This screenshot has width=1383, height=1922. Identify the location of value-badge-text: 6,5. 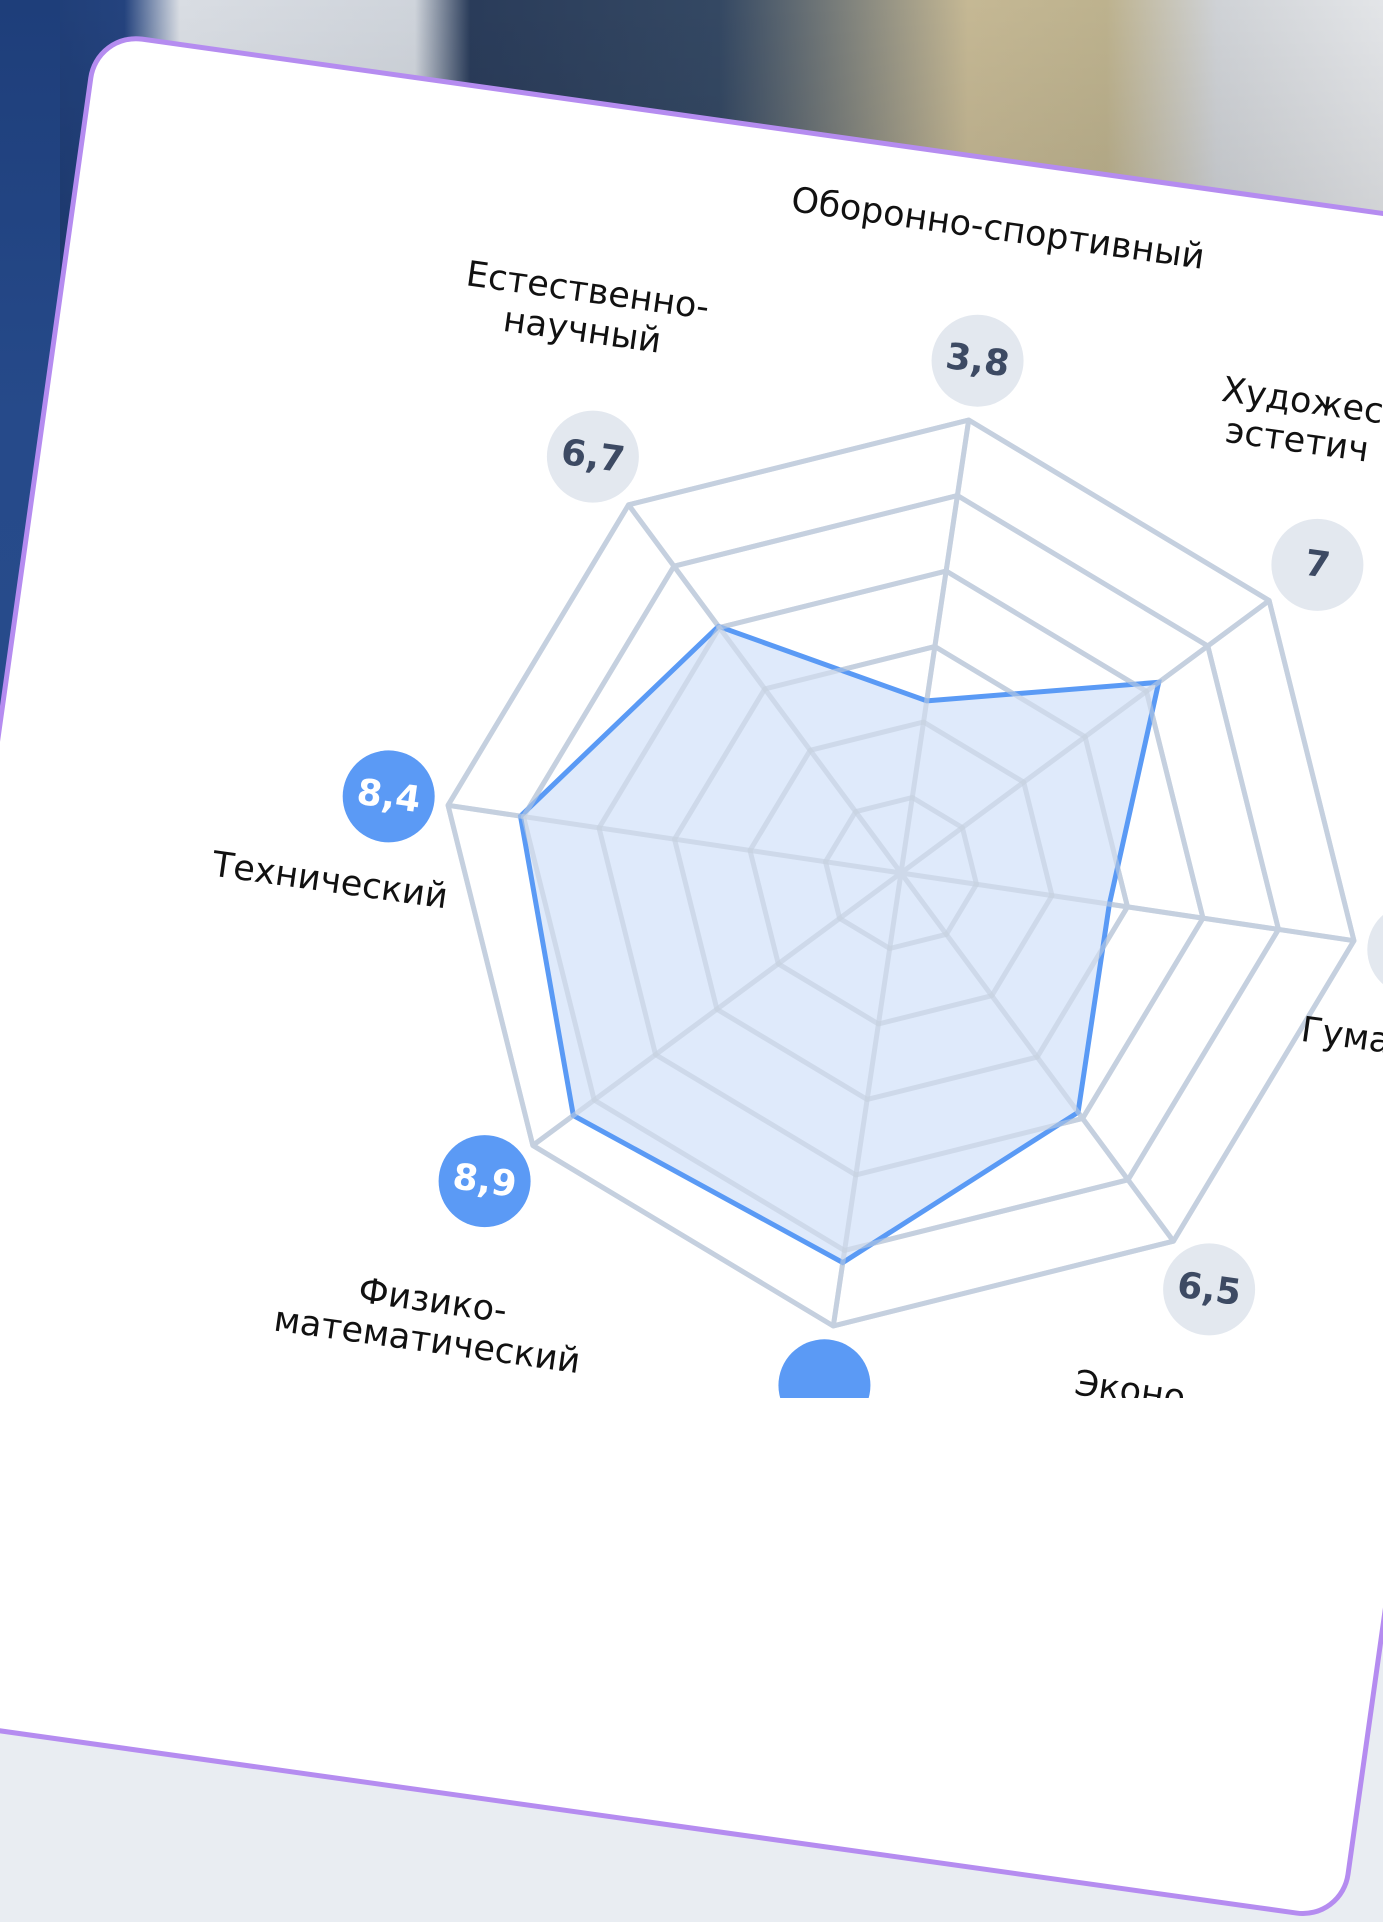
(1209, 1289).